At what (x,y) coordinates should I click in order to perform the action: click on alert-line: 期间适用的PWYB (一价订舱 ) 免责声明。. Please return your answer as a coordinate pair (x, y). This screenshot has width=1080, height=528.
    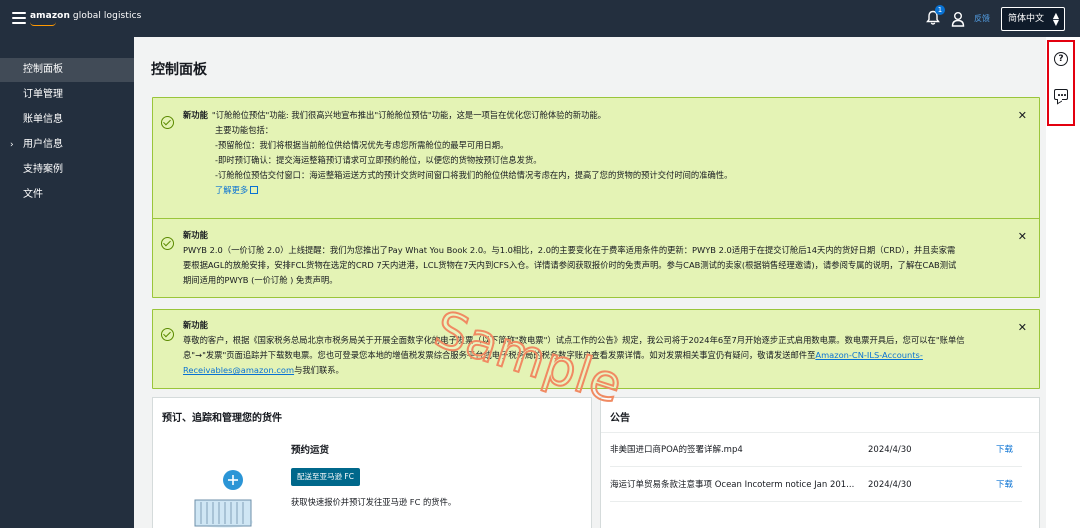
    Looking at the image, I should click on (260, 280).